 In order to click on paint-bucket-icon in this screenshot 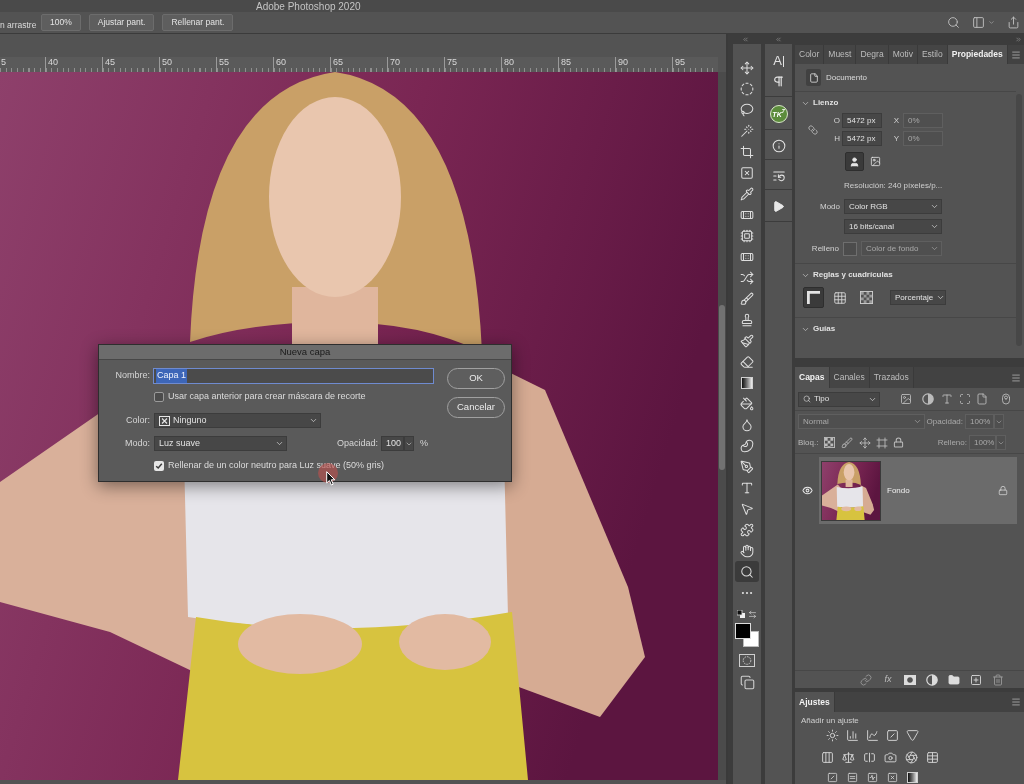, I will do `click(747, 403)`.